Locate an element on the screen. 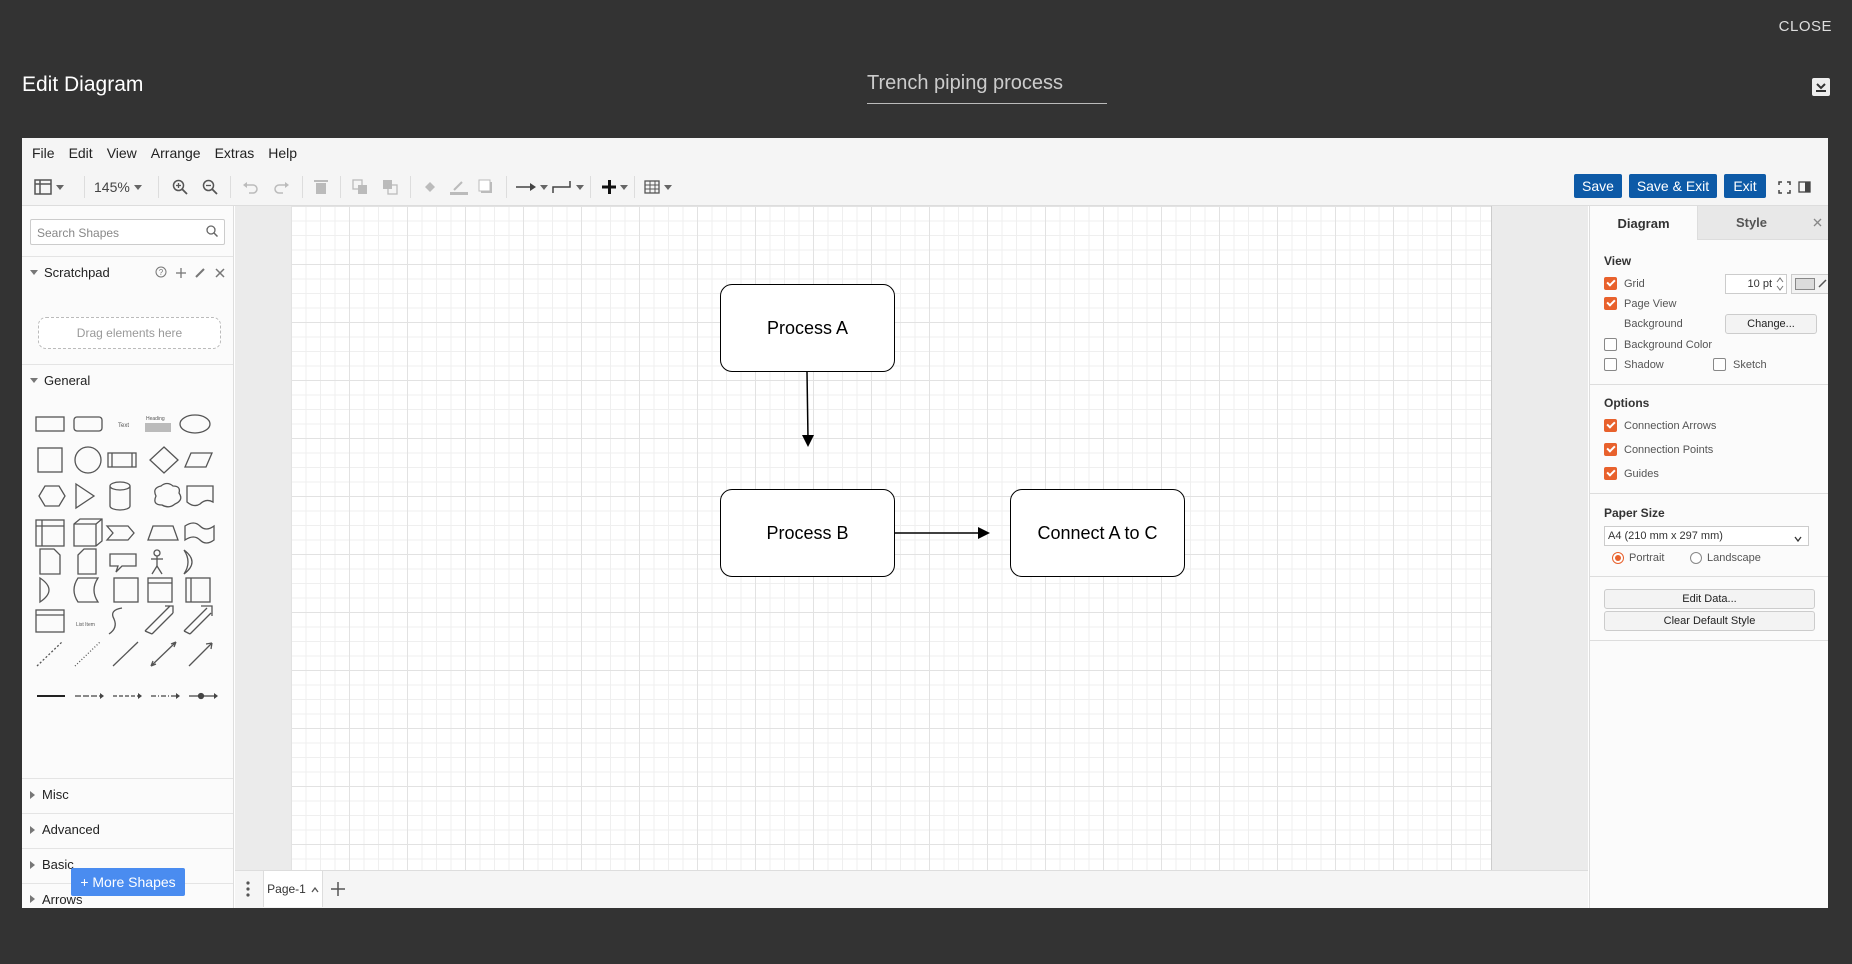  shadow-label: Shadow is located at coordinates (1644, 364).